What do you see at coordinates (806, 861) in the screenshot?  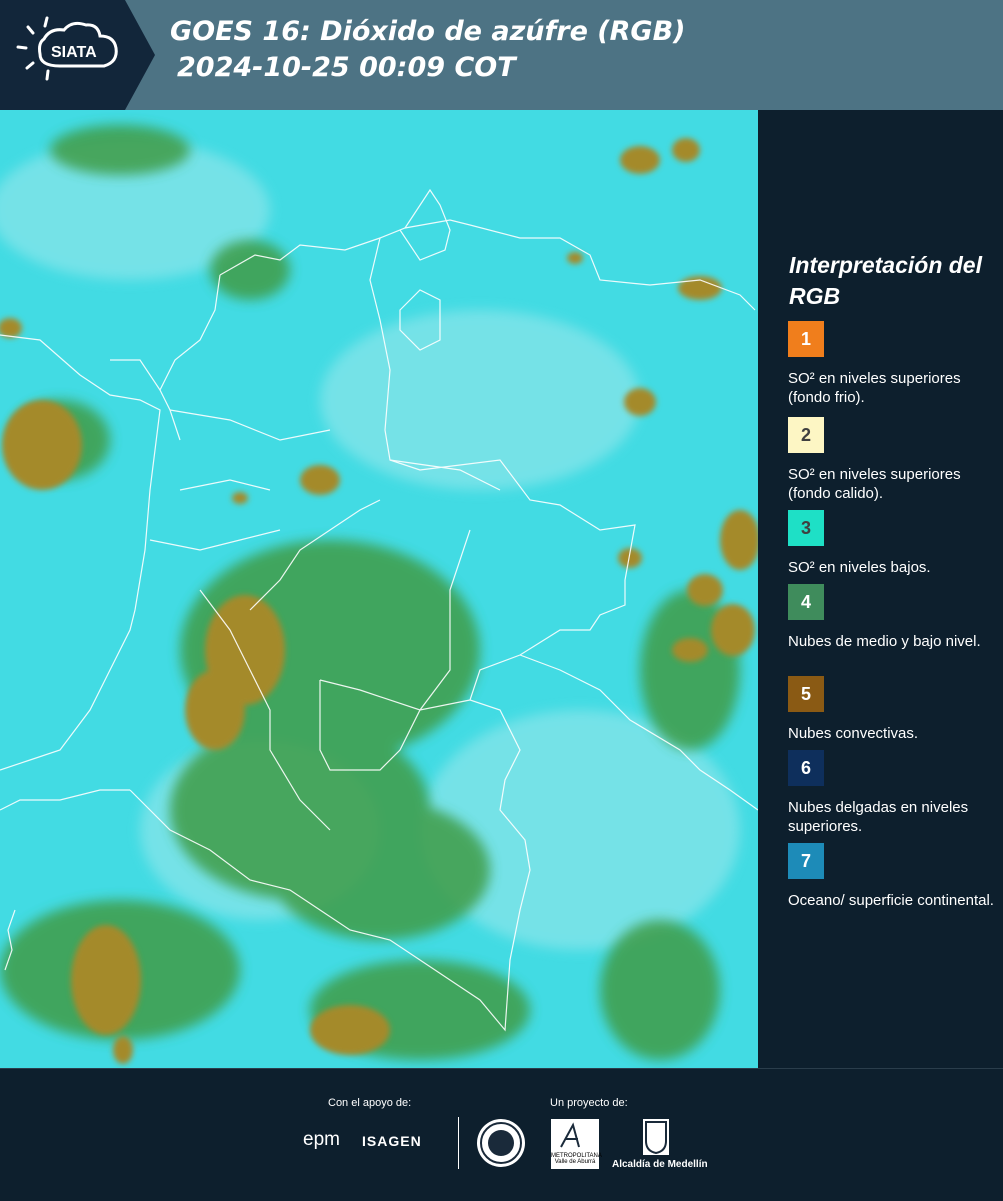 I see `legend-swatch-7: 7` at bounding box center [806, 861].